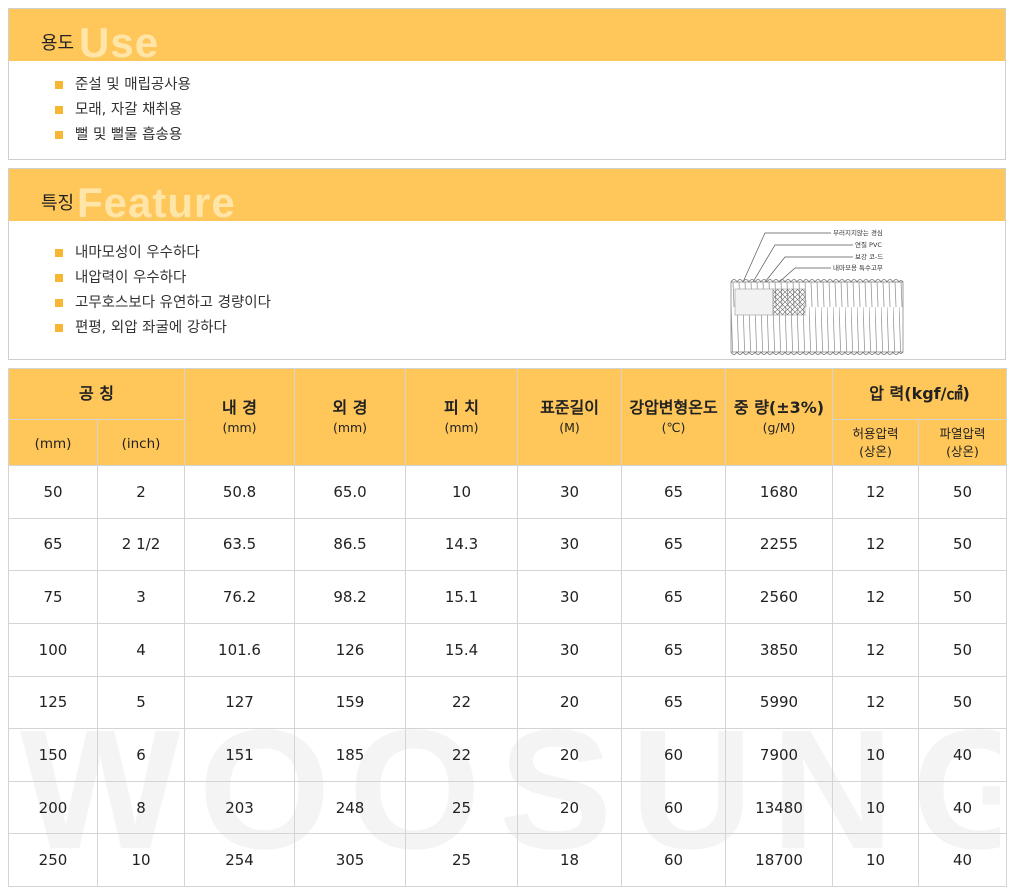  I want to click on cell: 151, so click(240, 755).